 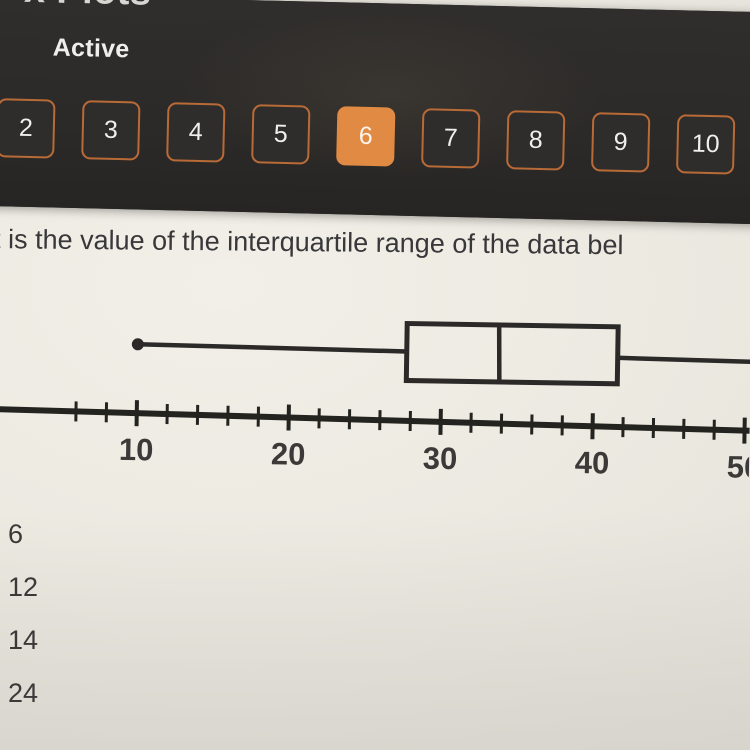 I want to click on axis-tick-label: 40, so click(x=592, y=463).